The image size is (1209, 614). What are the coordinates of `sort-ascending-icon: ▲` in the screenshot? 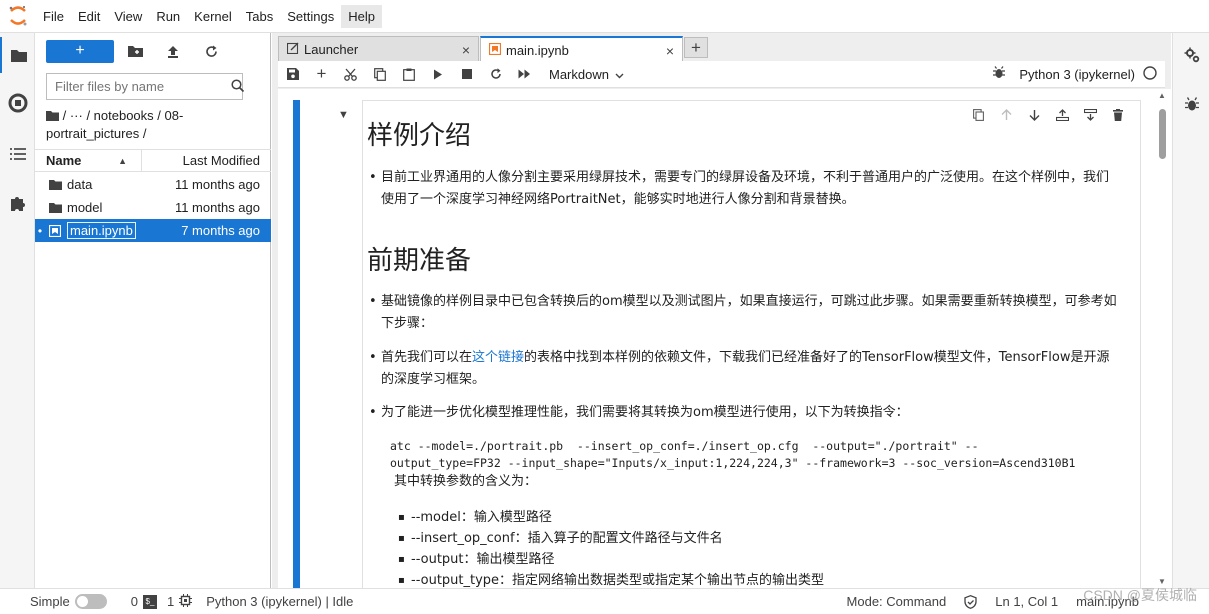 It's located at (122, 160).